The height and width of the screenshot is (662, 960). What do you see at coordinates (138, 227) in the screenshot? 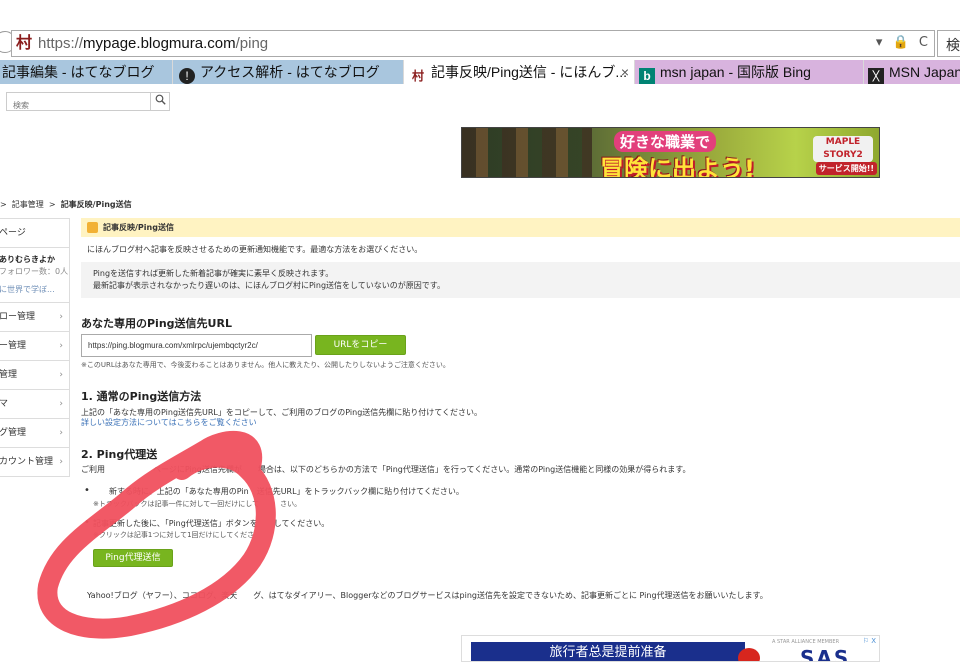
I see `page-title: 記事反映/Ping送信` at bounding box center [138, 227].